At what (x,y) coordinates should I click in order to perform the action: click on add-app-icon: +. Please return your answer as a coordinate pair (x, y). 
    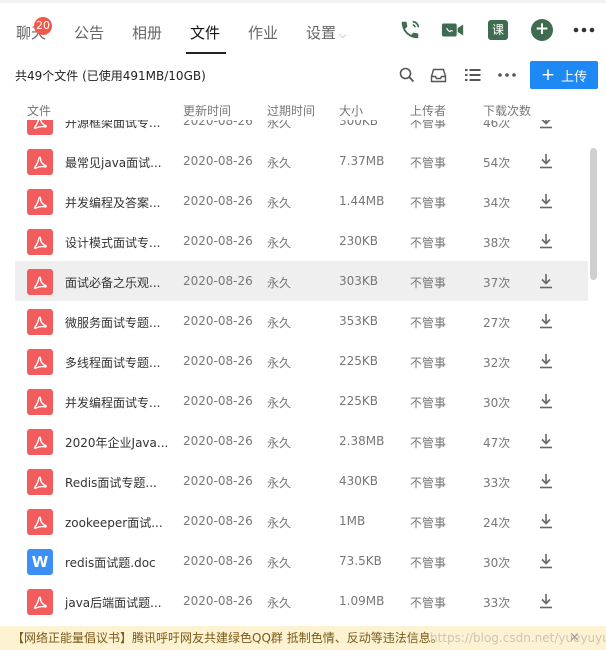
    Looking at the image, I should click on (542, 30).